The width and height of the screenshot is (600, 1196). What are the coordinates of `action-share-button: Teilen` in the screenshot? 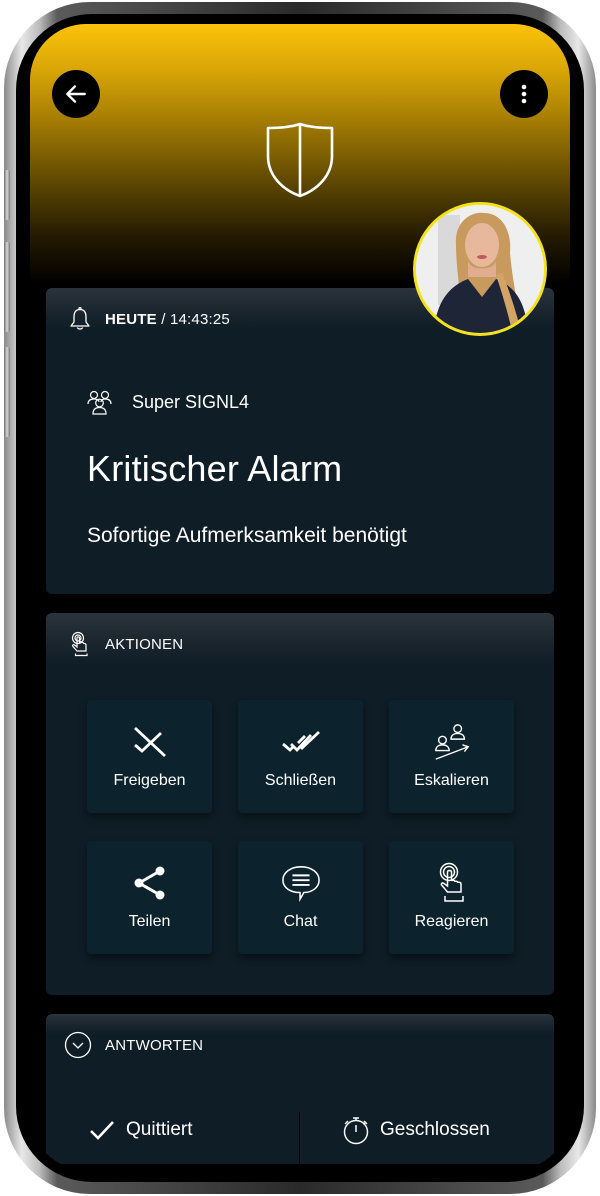 It's located at (149, 897).